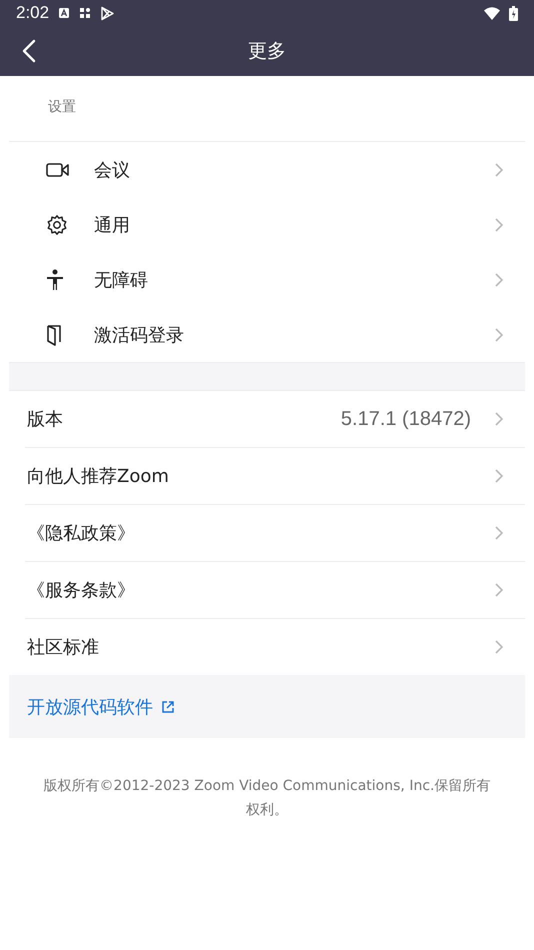  I want to click on info-item: 向他人推荐Zoom, so click(275, 476).